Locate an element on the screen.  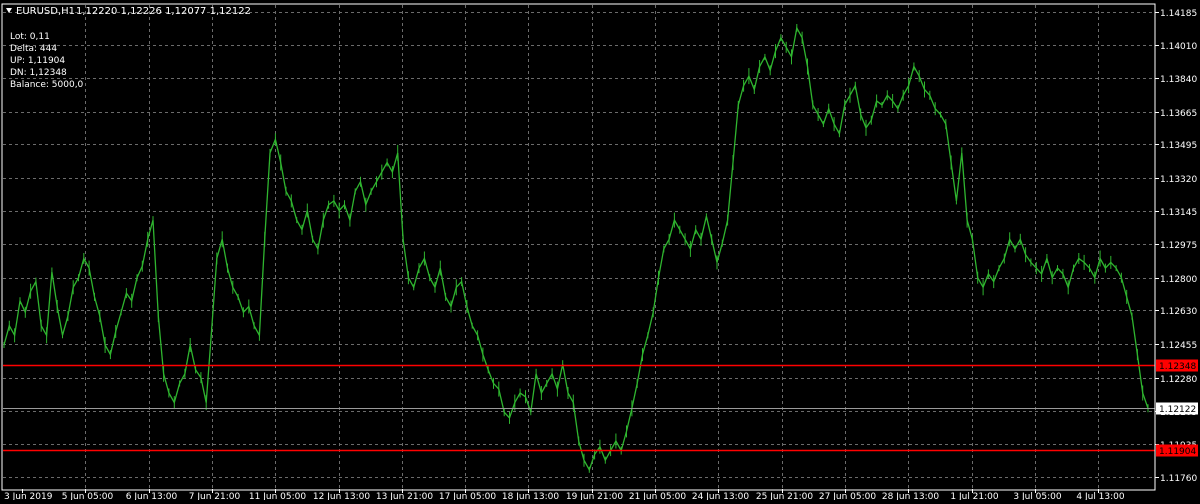
info-dn: DN: 1,12348 is located at coordinates (38, 73).